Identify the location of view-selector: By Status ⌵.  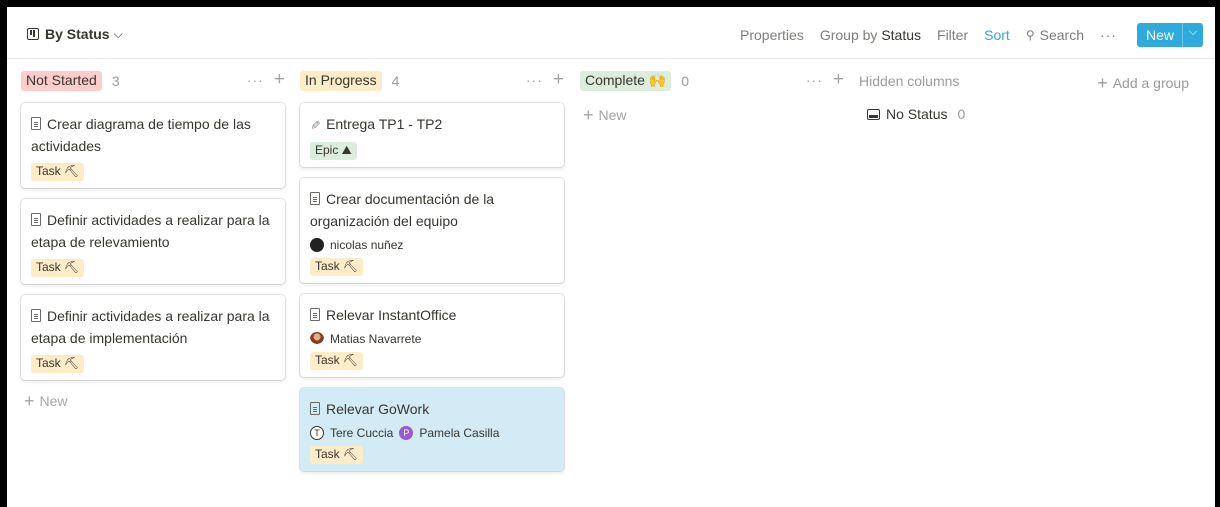
(75, 34).